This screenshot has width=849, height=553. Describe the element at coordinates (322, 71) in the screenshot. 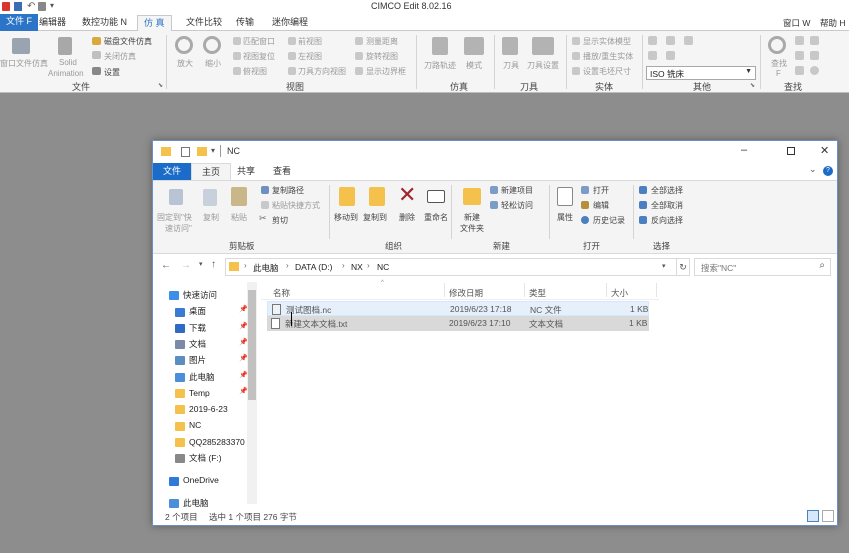

I see `tool-direction-view-button: 刀具方向视图` at that location.